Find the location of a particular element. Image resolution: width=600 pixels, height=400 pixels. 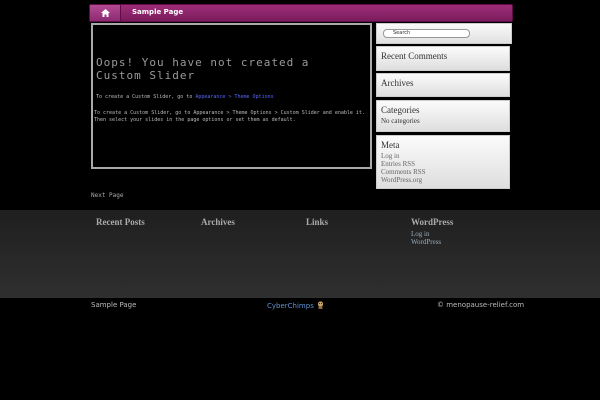

cyberchimps-logo-text: CyberChimps is located at coordinates (290, 306).